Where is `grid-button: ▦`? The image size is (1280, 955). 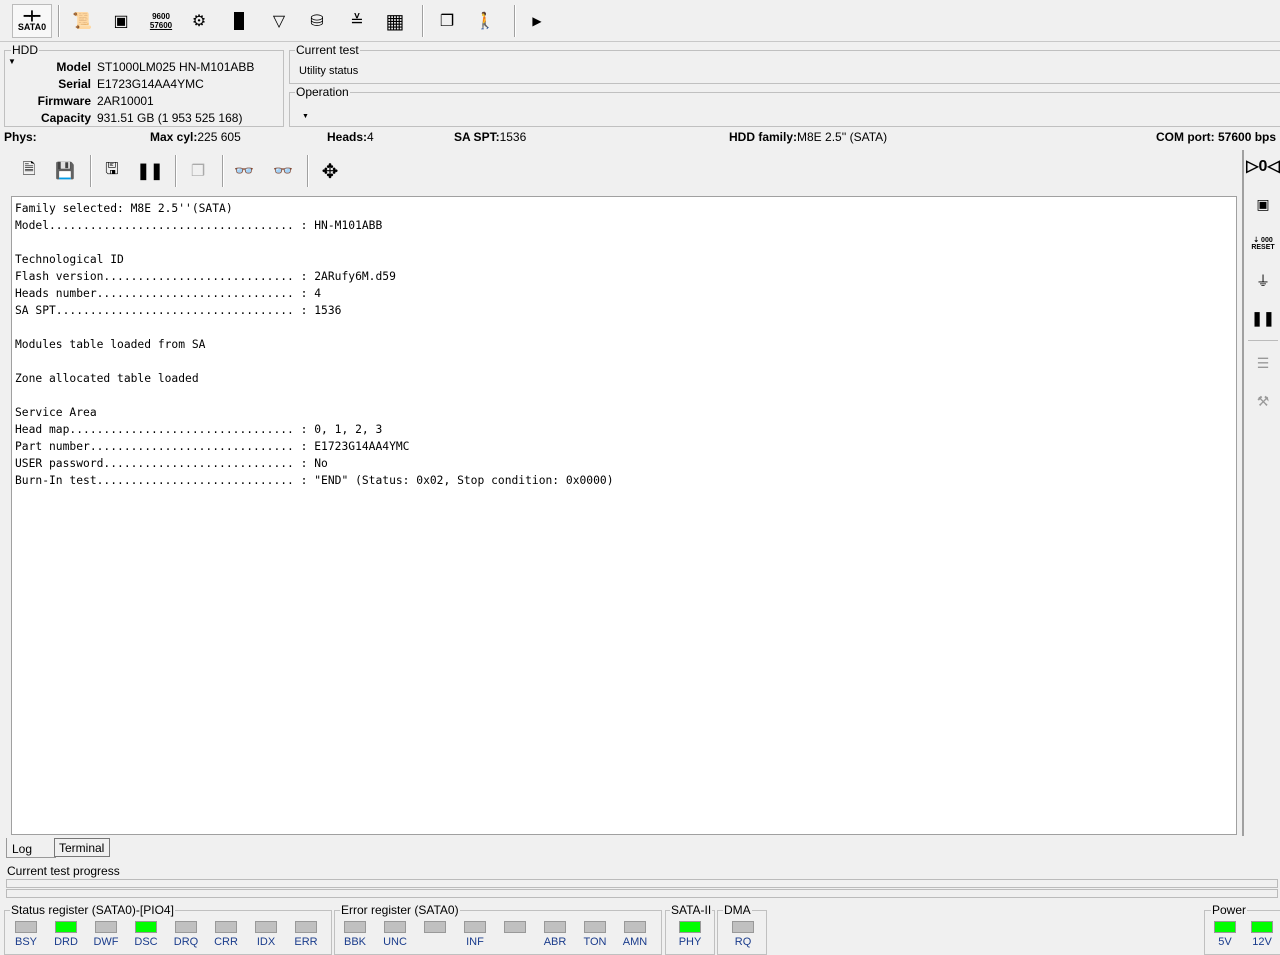
grid-button: ▦ is located at coordinates (395, 21).